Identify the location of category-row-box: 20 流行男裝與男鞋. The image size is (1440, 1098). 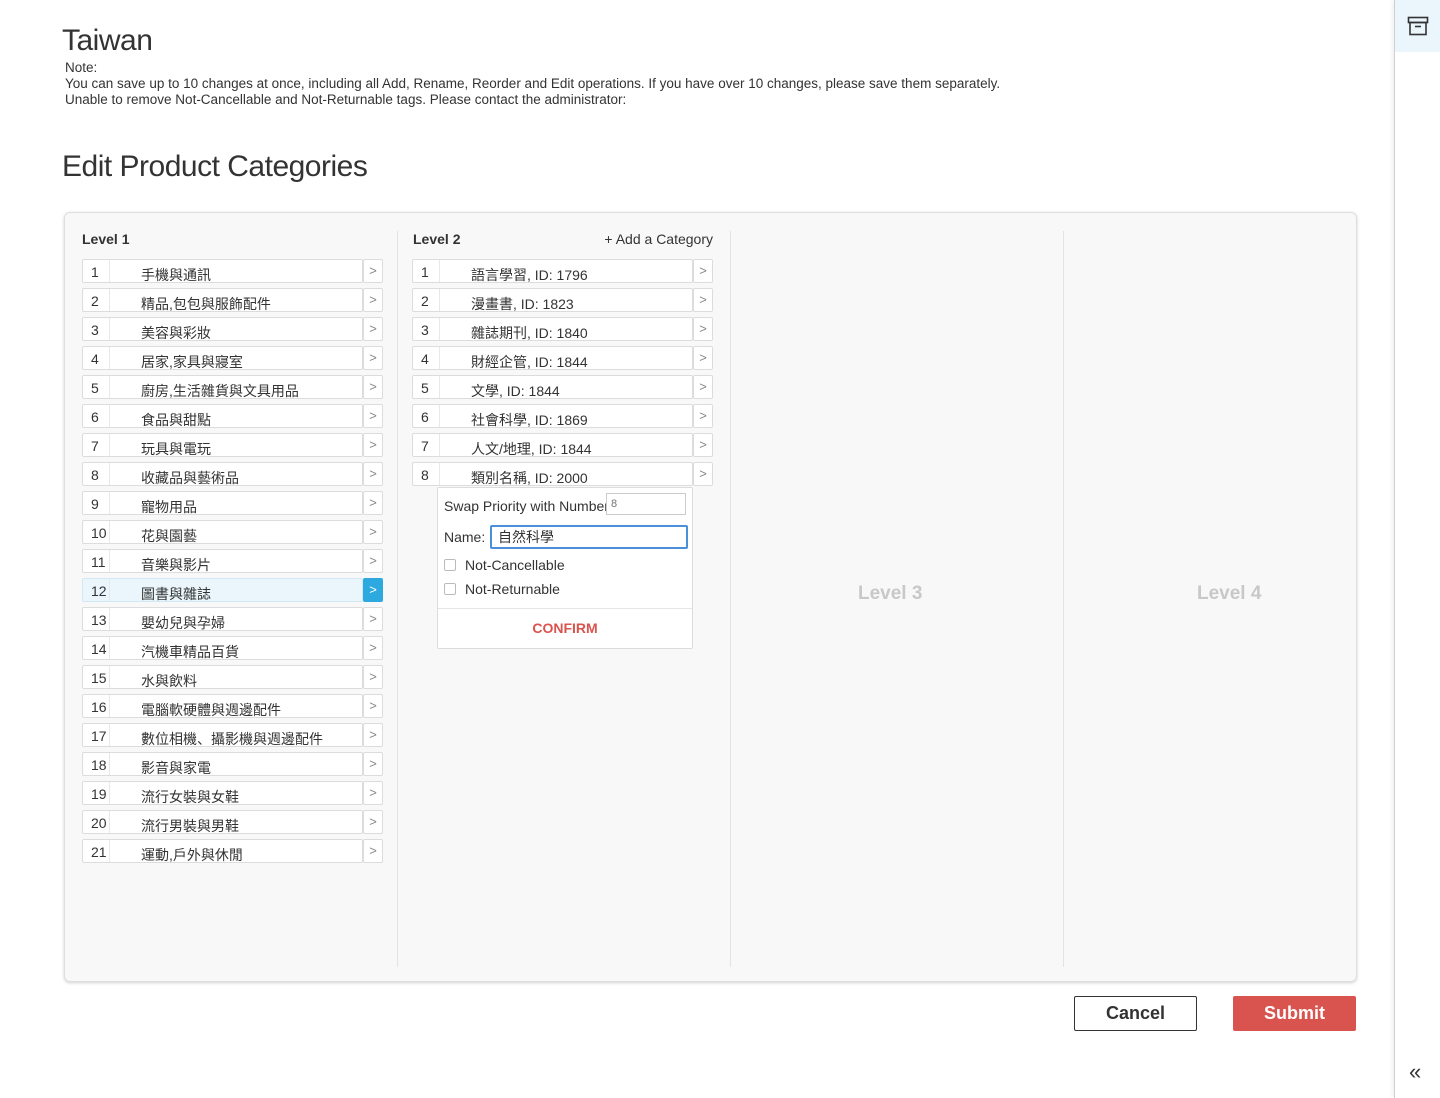
(222, 822).